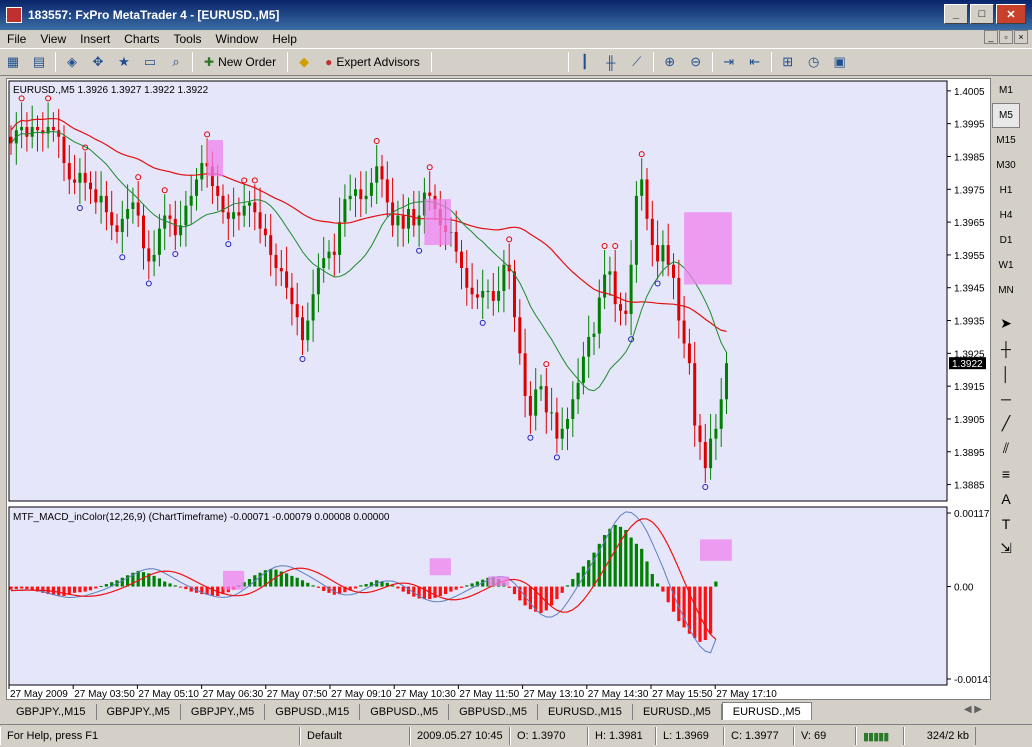  Describe the element at coordinates (1006, 265) in the screenshot. I see `timeframe-w1: W1` at that location.